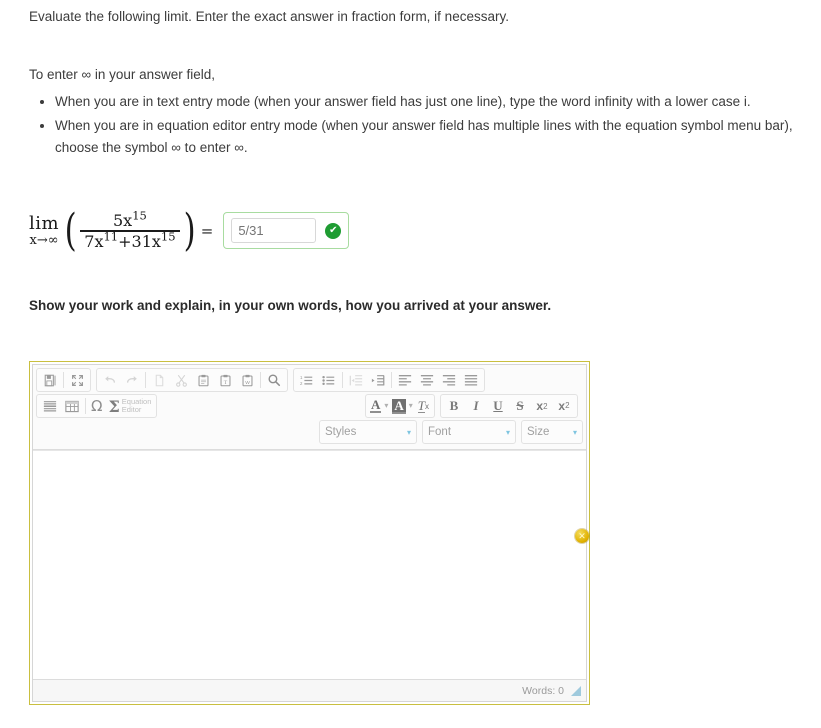  What do you see at coordinates (309, 690) in the screenshot?
I see `editor-status-bar: Words: 0` at bounding box center [309, 690].